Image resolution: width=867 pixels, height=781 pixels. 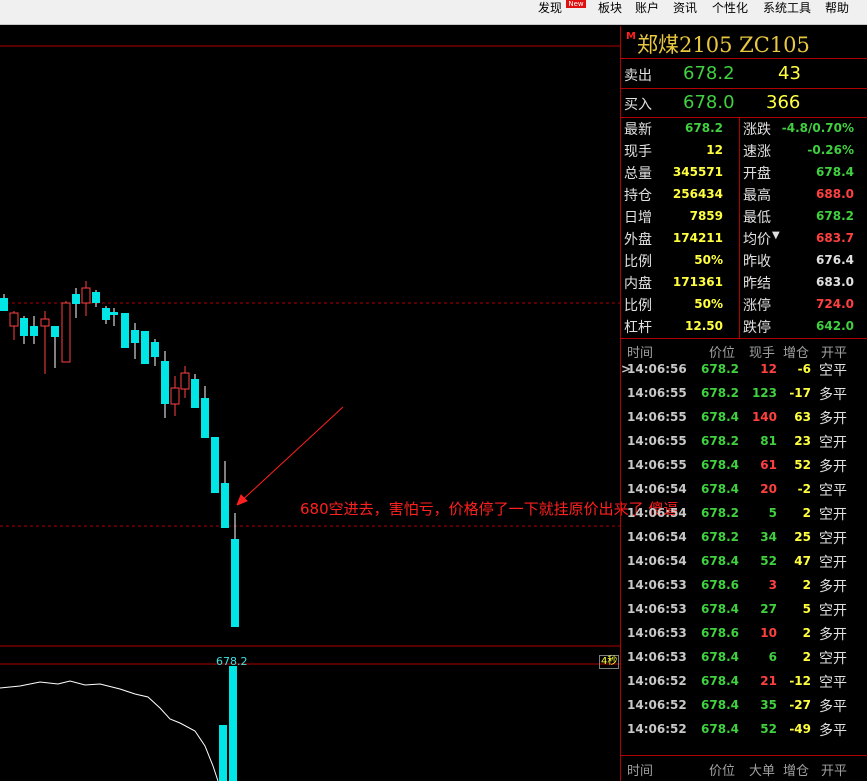 I want to click on bid-price: 678.0, so click(x=709, y=102).